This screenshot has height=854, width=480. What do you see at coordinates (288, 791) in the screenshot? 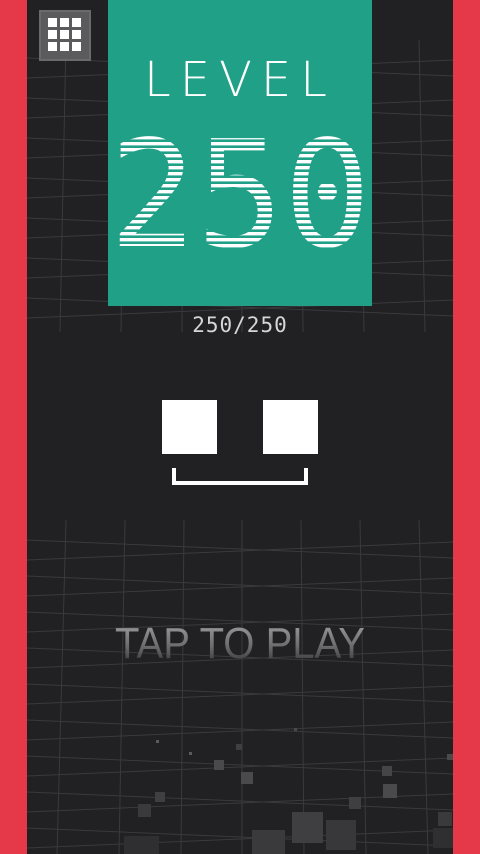
I see `floating-particles` at bounding box center [288, 791].